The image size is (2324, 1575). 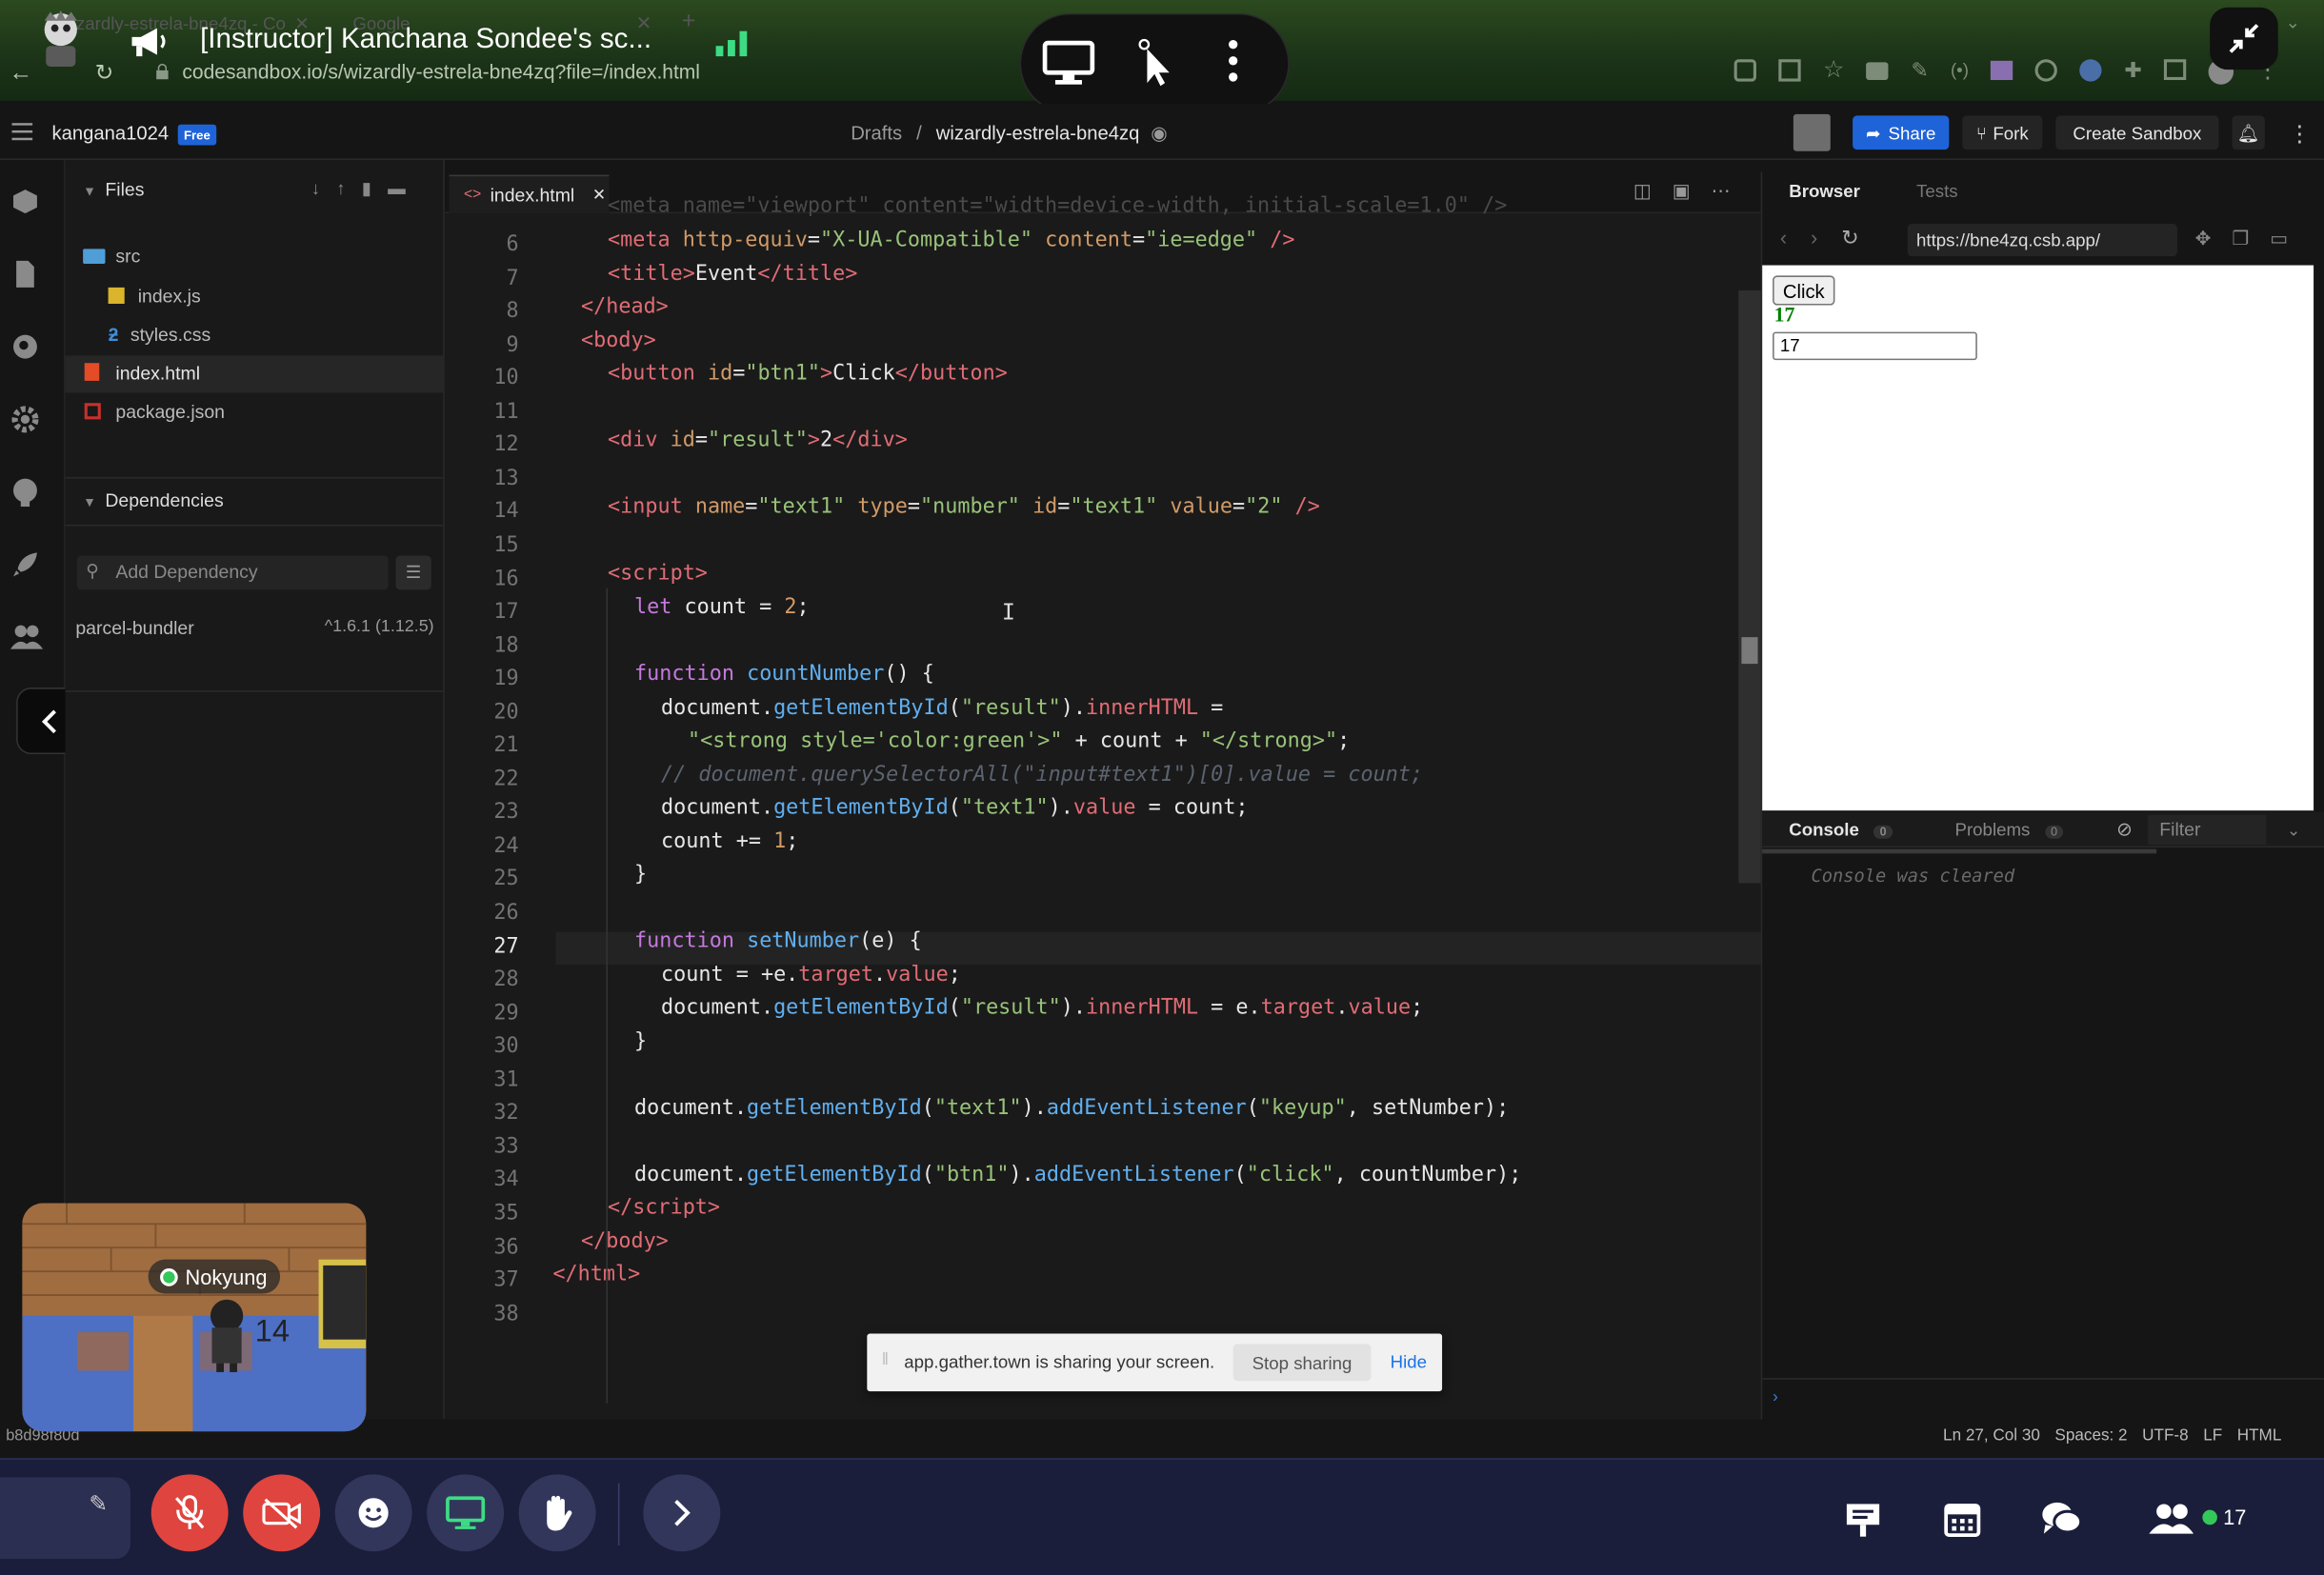 What do you see at coordinates (1875, 346) in the screenshot?
I see `preview-number-input: 17` at bounding box center [1875, 346].